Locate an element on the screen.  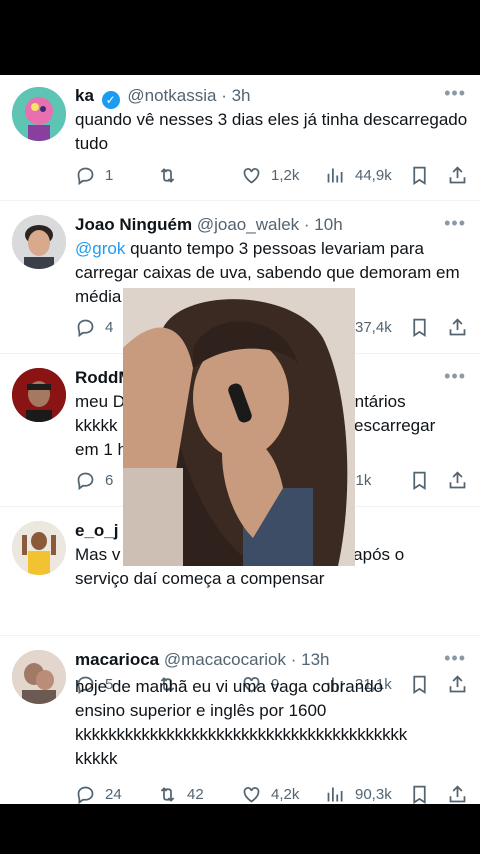
repost-button is located at coordinates (172, 175).